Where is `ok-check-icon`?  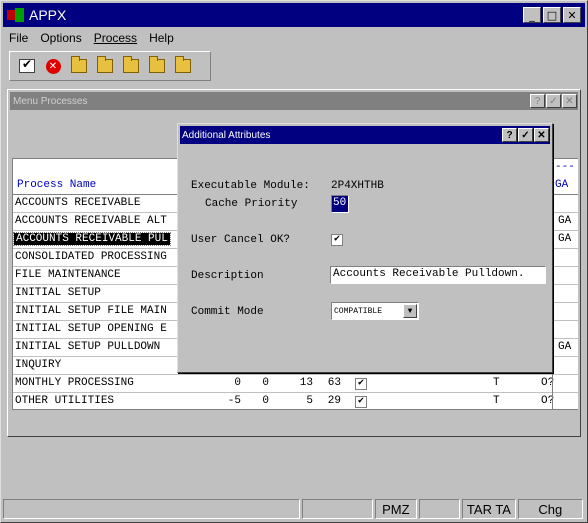 ok-check-icon is located at coordinates (27, 65).